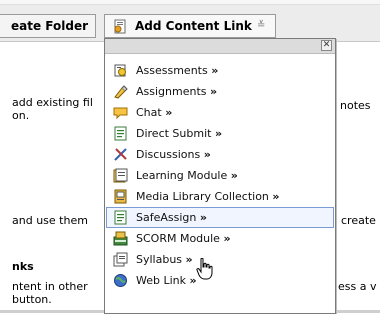 Image resolution: width=380 pixels, height=314 pixels. I want to click on create-folder-label: eate Folder, so click(50, 26).